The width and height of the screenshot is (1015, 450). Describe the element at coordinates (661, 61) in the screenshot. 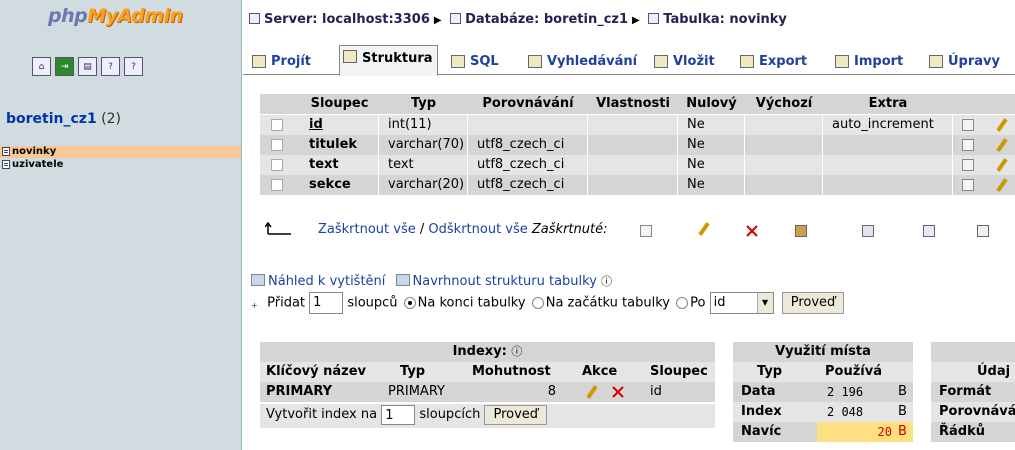

I see `insert-icon` at that location.